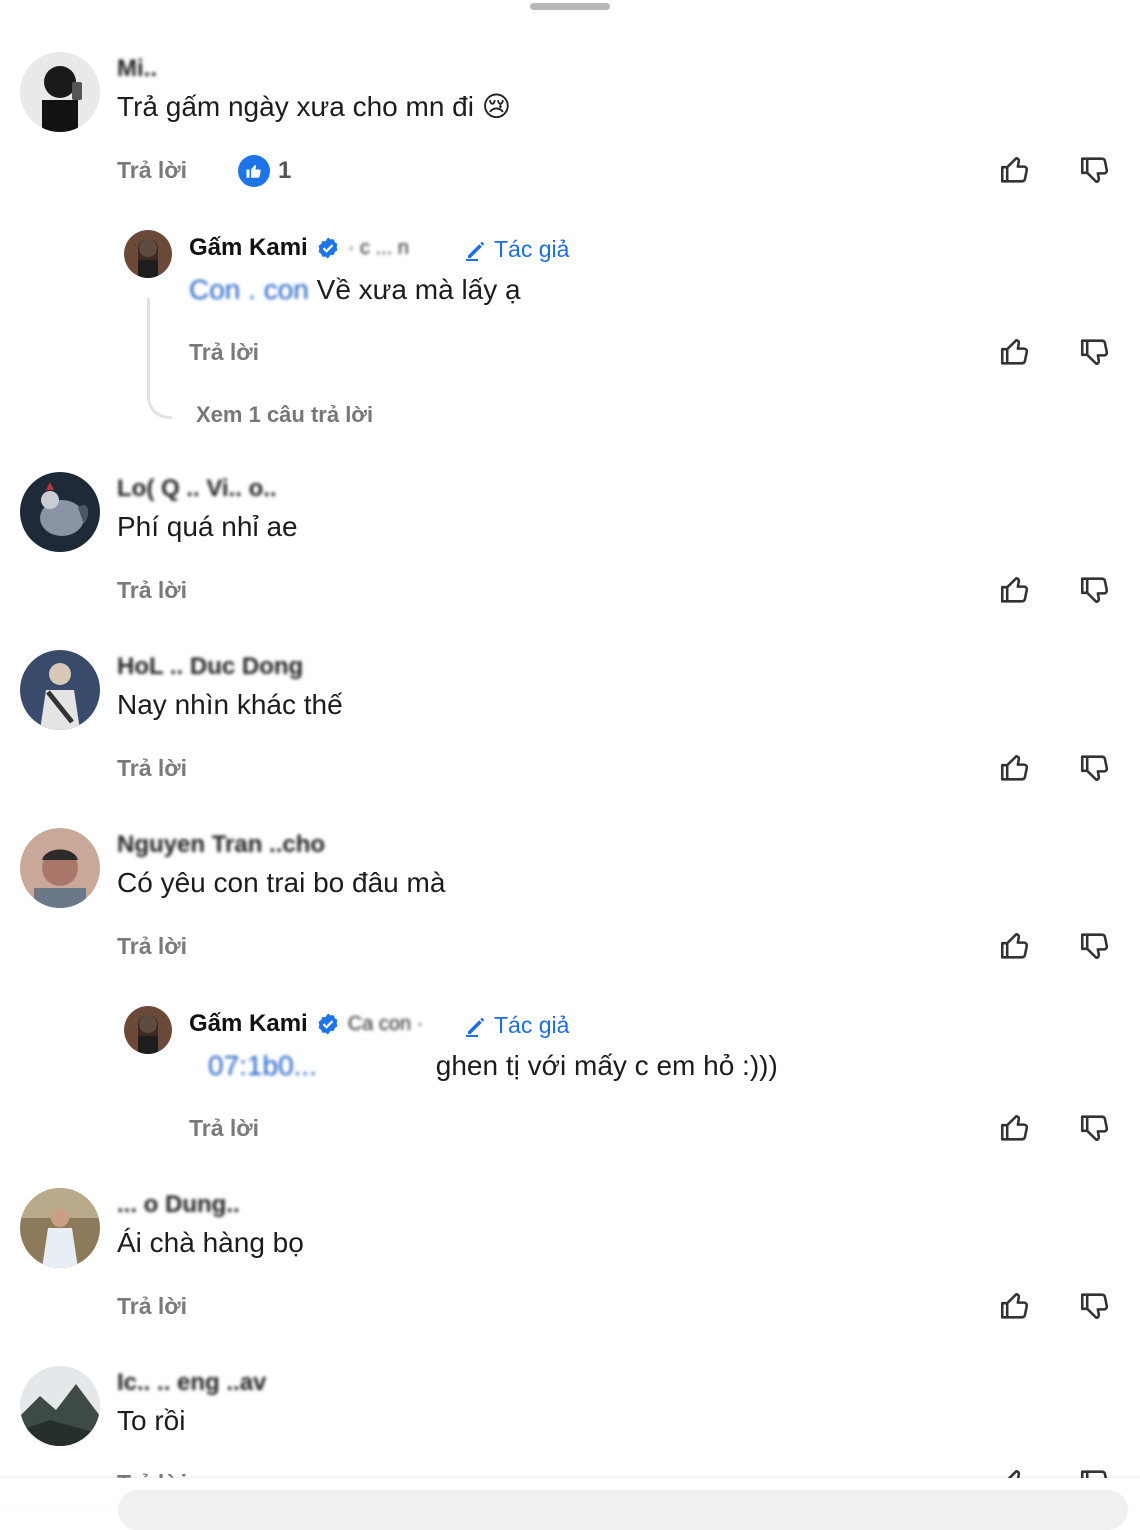 The height and width of the screenshot is (1530, 1140). What do you see at coordinates (606, 1065) in the screenshot?
I see `comment-text-body: ghen tị với mấy c em hỏ :)))` at bounding box center [606, 1065].